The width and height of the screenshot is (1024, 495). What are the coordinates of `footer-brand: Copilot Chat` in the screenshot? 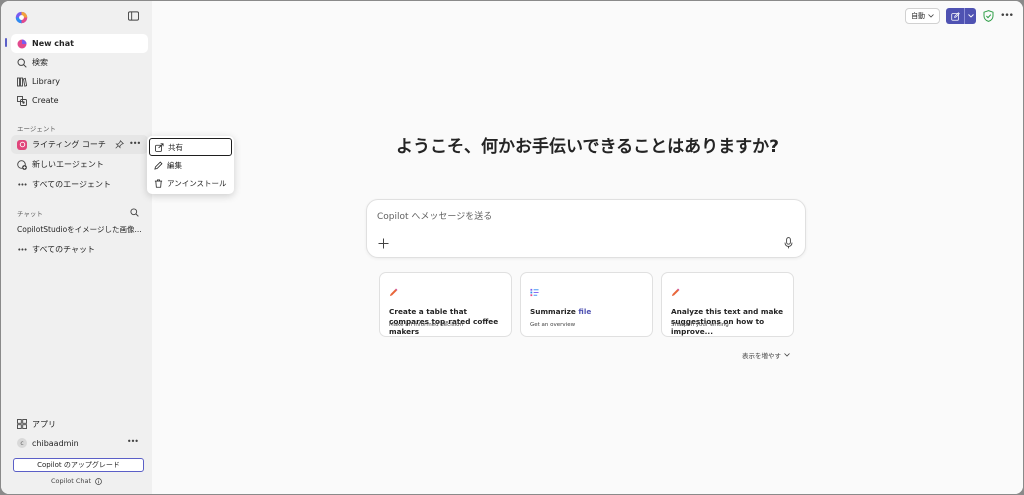 It's located at (76, 481).